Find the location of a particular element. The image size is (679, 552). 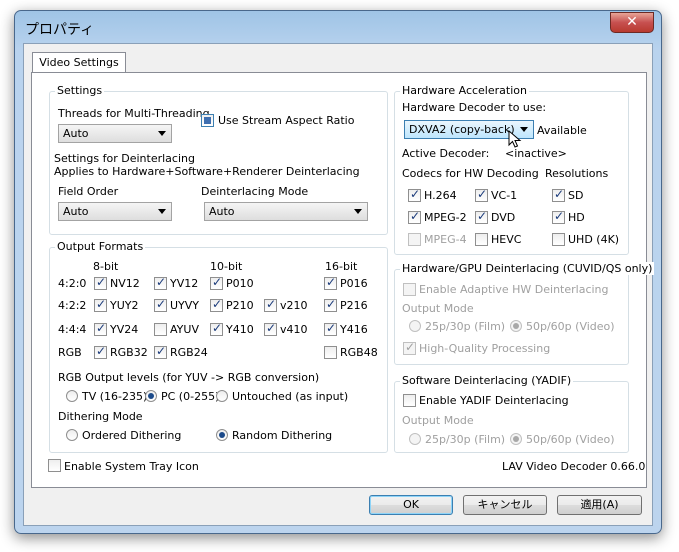

col-16bit: 16-bit is located at coordinates (341, 266).